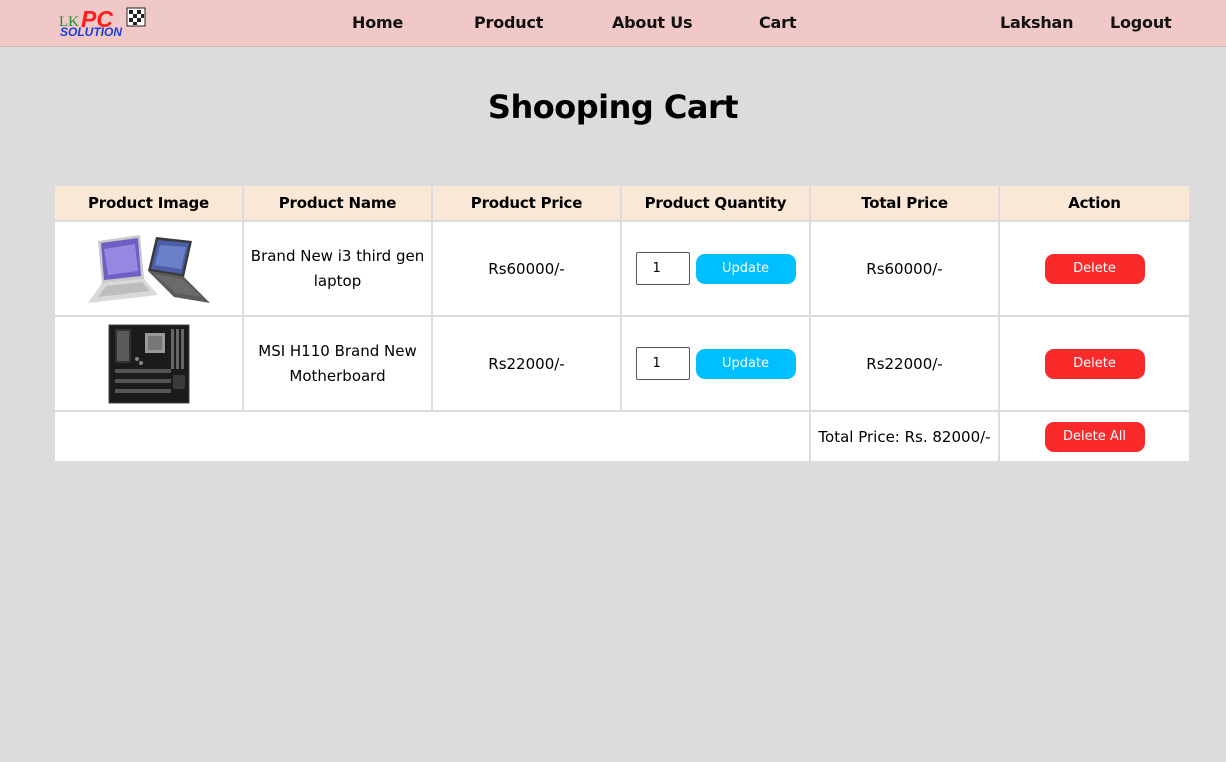 Image resolution: width=1226 pixels, height=762 pixels. What do you see at coordinates (337, 363) in the screenshot?
I see `product-name: MSI H110 Brand New Motherboard` at bounding box center [337, 363].